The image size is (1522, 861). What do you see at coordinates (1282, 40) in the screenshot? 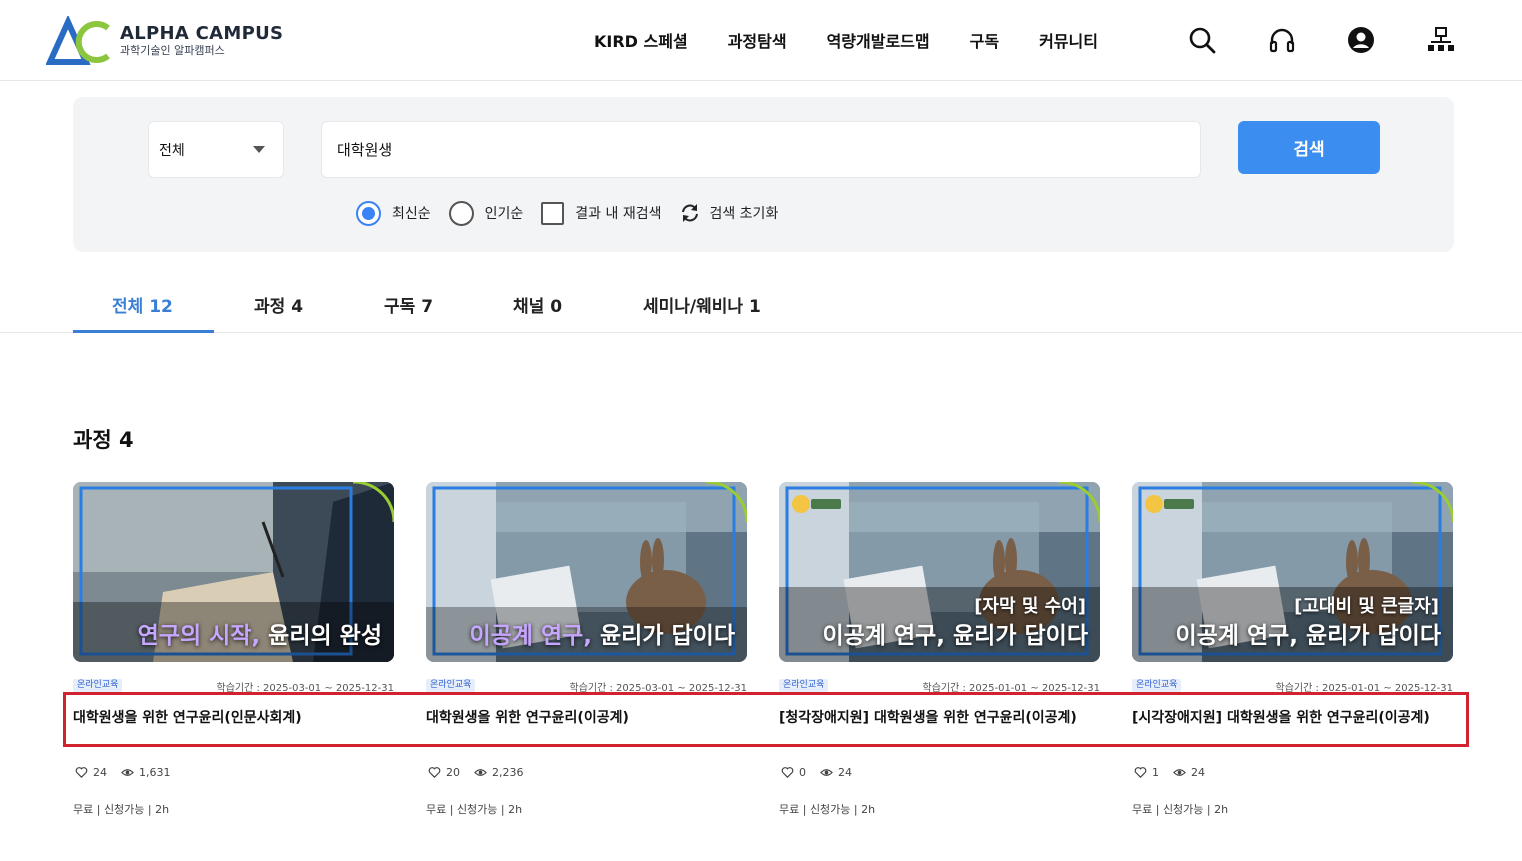
I see `headset-icon` at bounding box center [1282, 40].